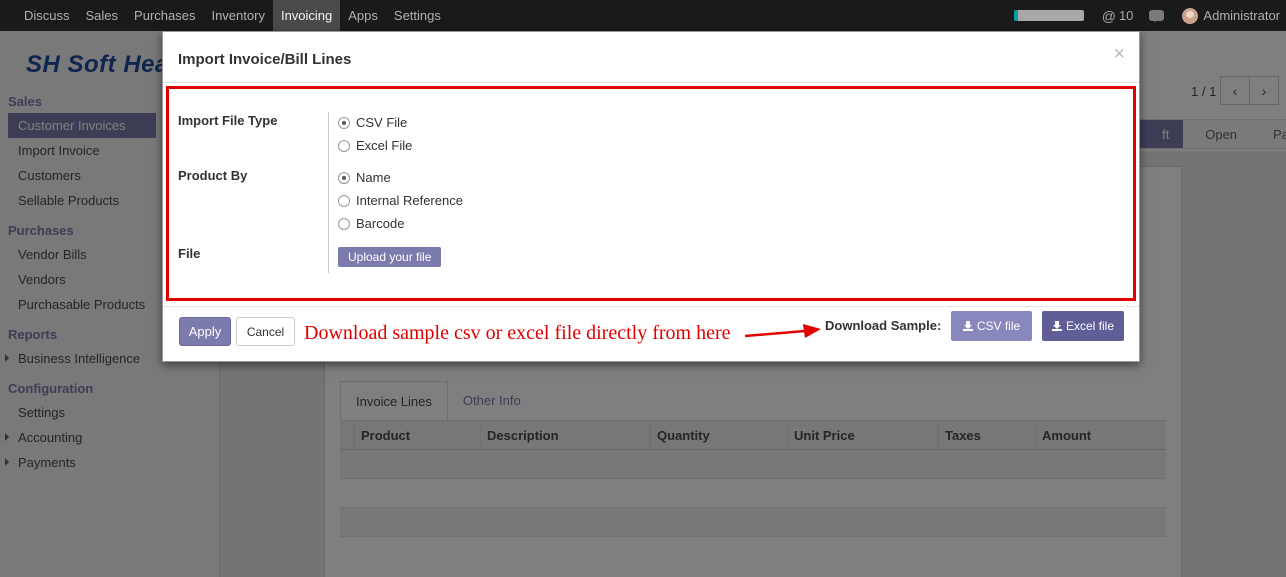  Describe the element at coordinates (1157, 16) in the screenshot. I see `chat-icon` at that location.